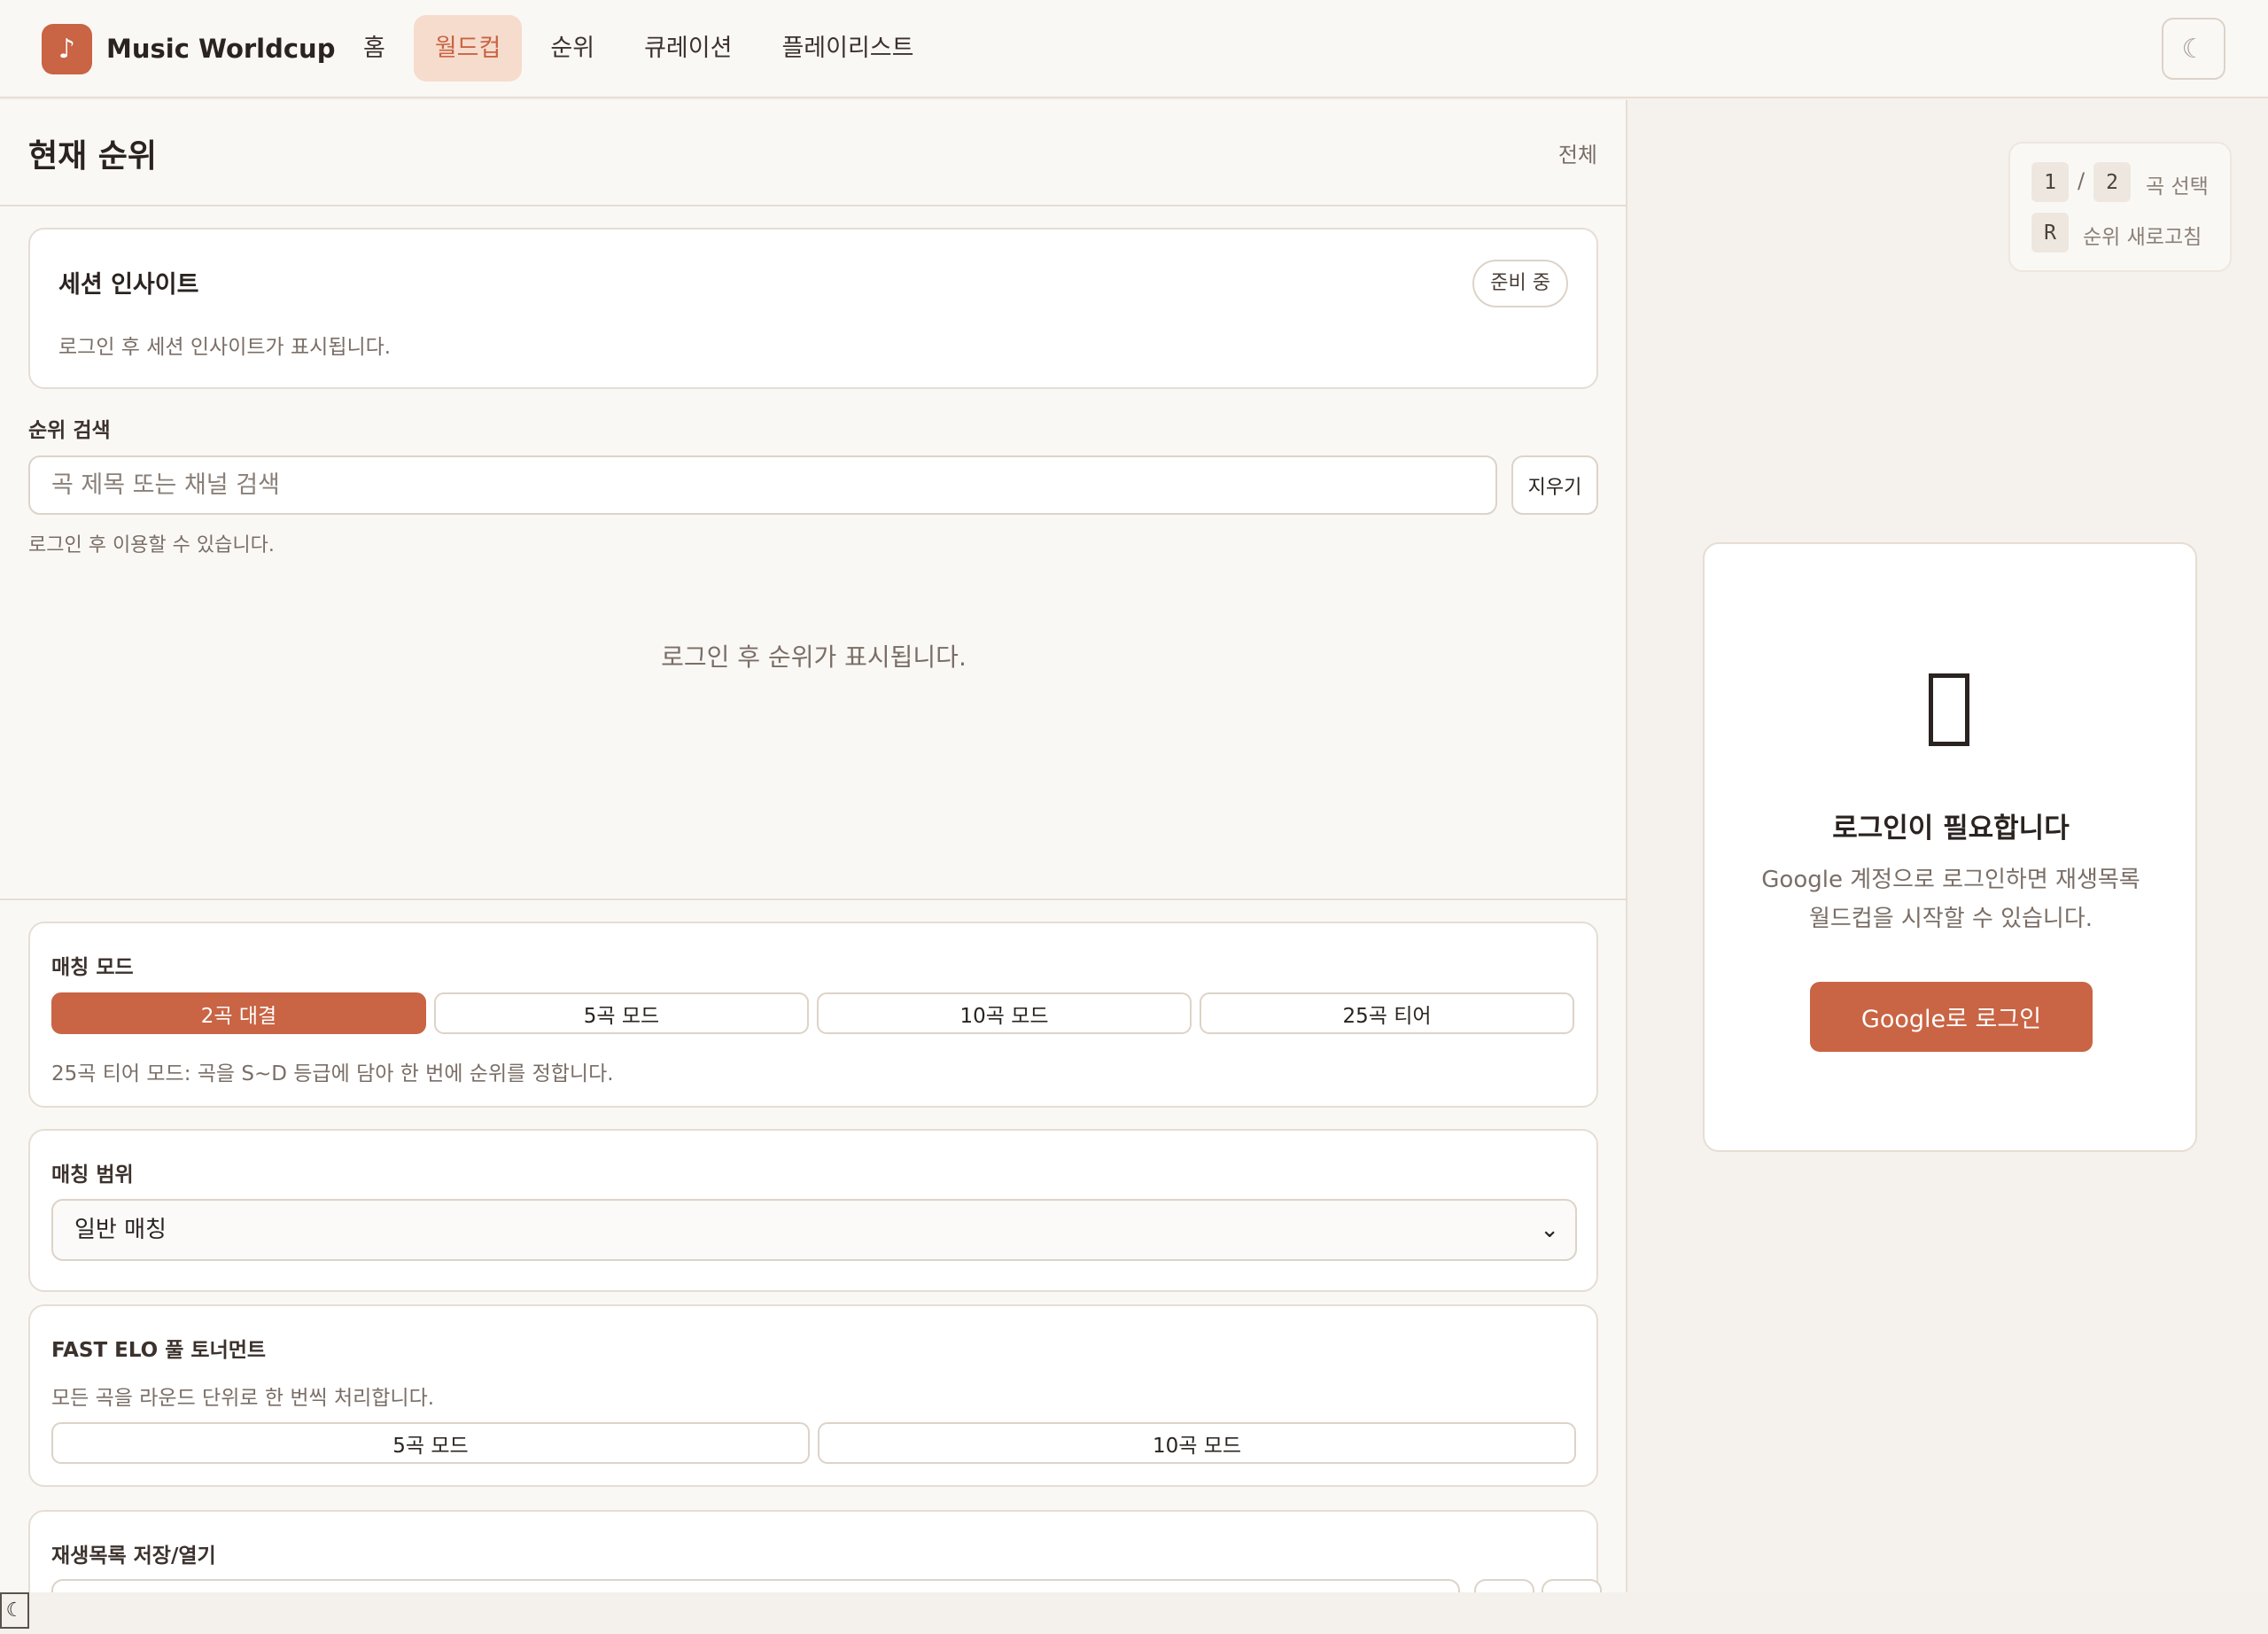 This screenshot has height=1634, width=2268. Describe the element at coordinates (69, 430) in the screenshot. I see `search-label: 순위 검색` at that location.